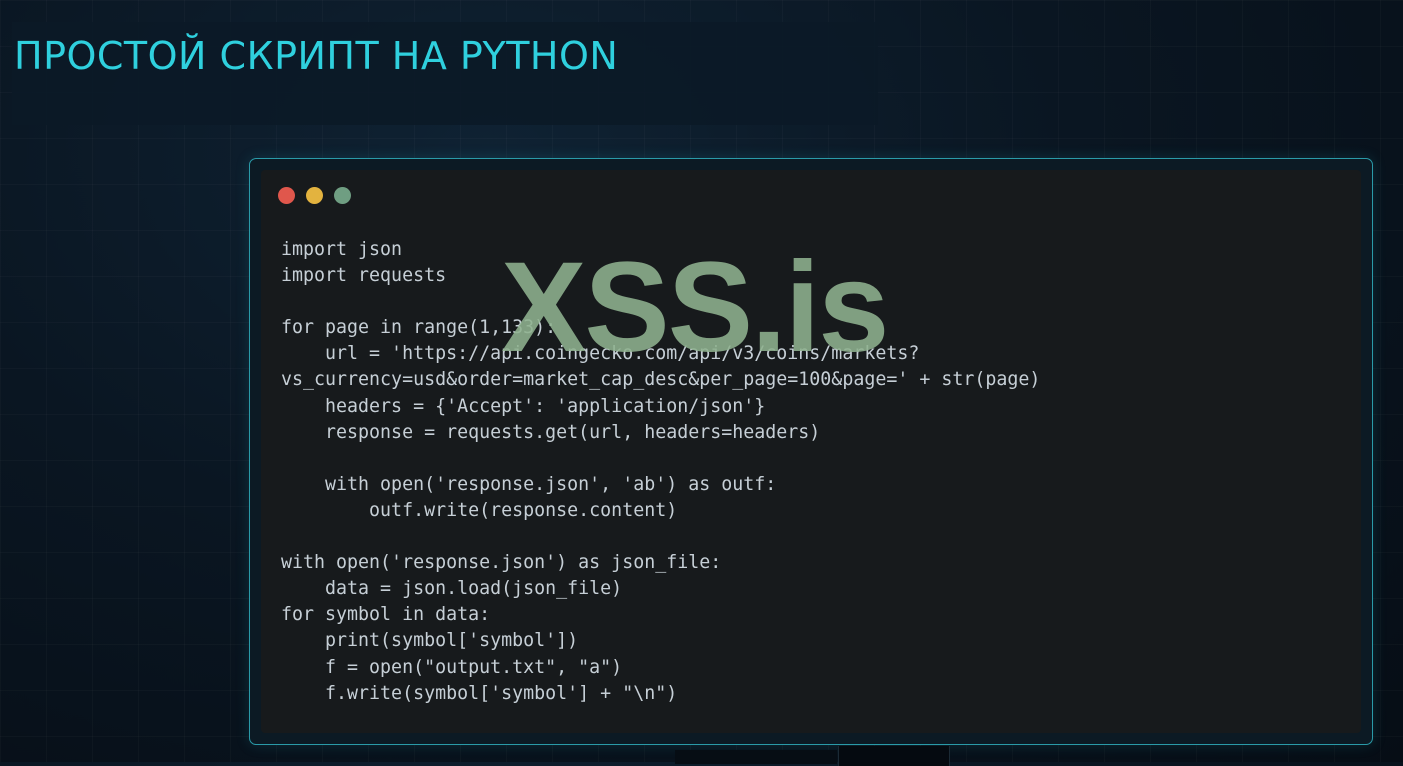 Image resolution: width=1403 pixels, height=766 pixels. Describe the element at coordinates (430, 641) in the screenshot. I see `code-line-16: print(symbol['symbol'])` at that location.